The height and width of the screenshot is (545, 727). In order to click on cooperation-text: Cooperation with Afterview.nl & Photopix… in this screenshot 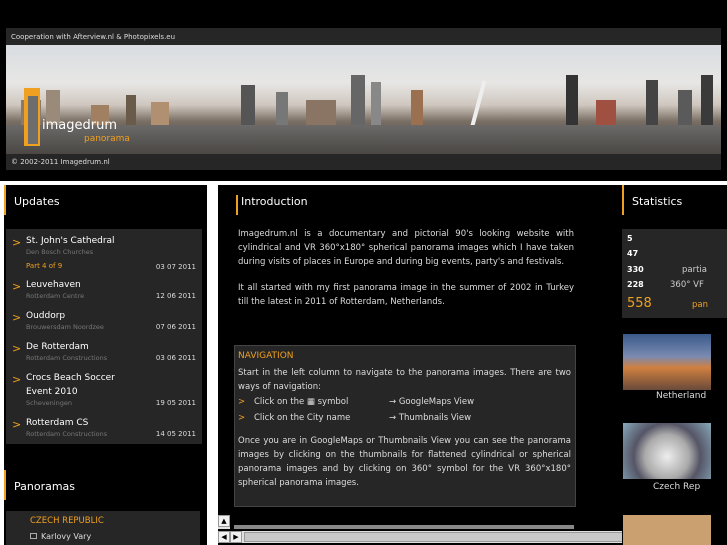, I will do `click(363, 36)`.